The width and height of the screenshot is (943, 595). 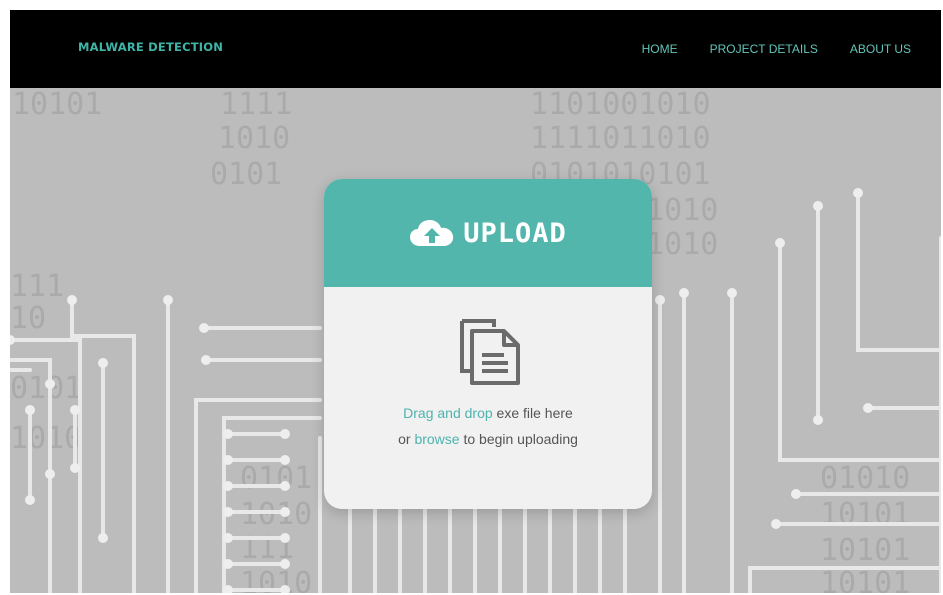 I want to click on nav-project-details-link: PROJECT DETAILS, so click(x=764, y=49).